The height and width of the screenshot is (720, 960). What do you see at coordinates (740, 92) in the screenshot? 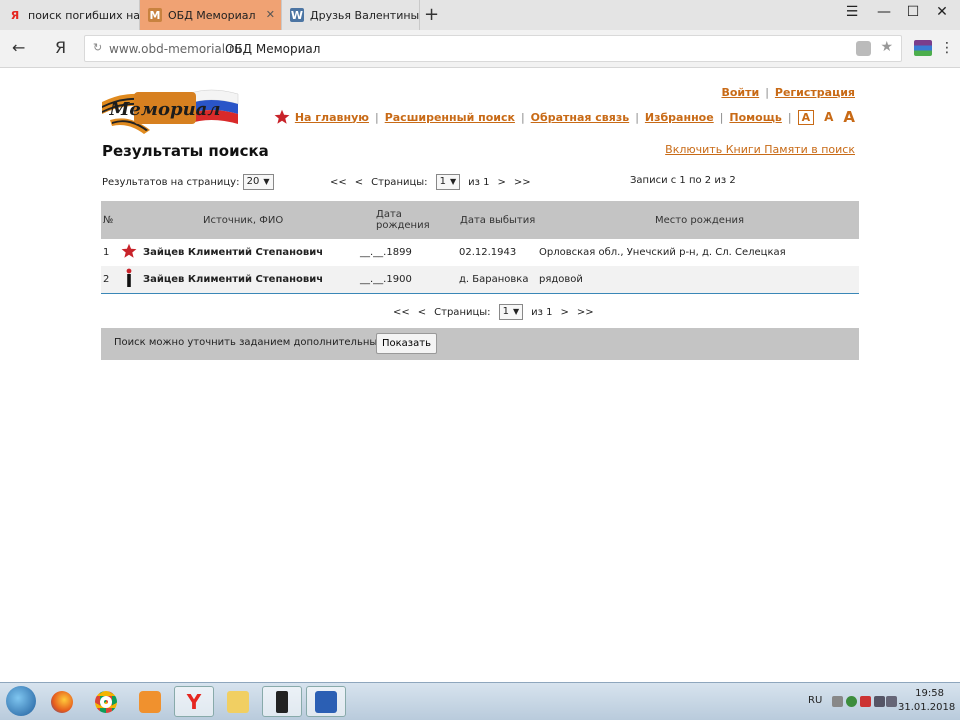
I see `login-link: Войти` at bounding box center [740, 92].